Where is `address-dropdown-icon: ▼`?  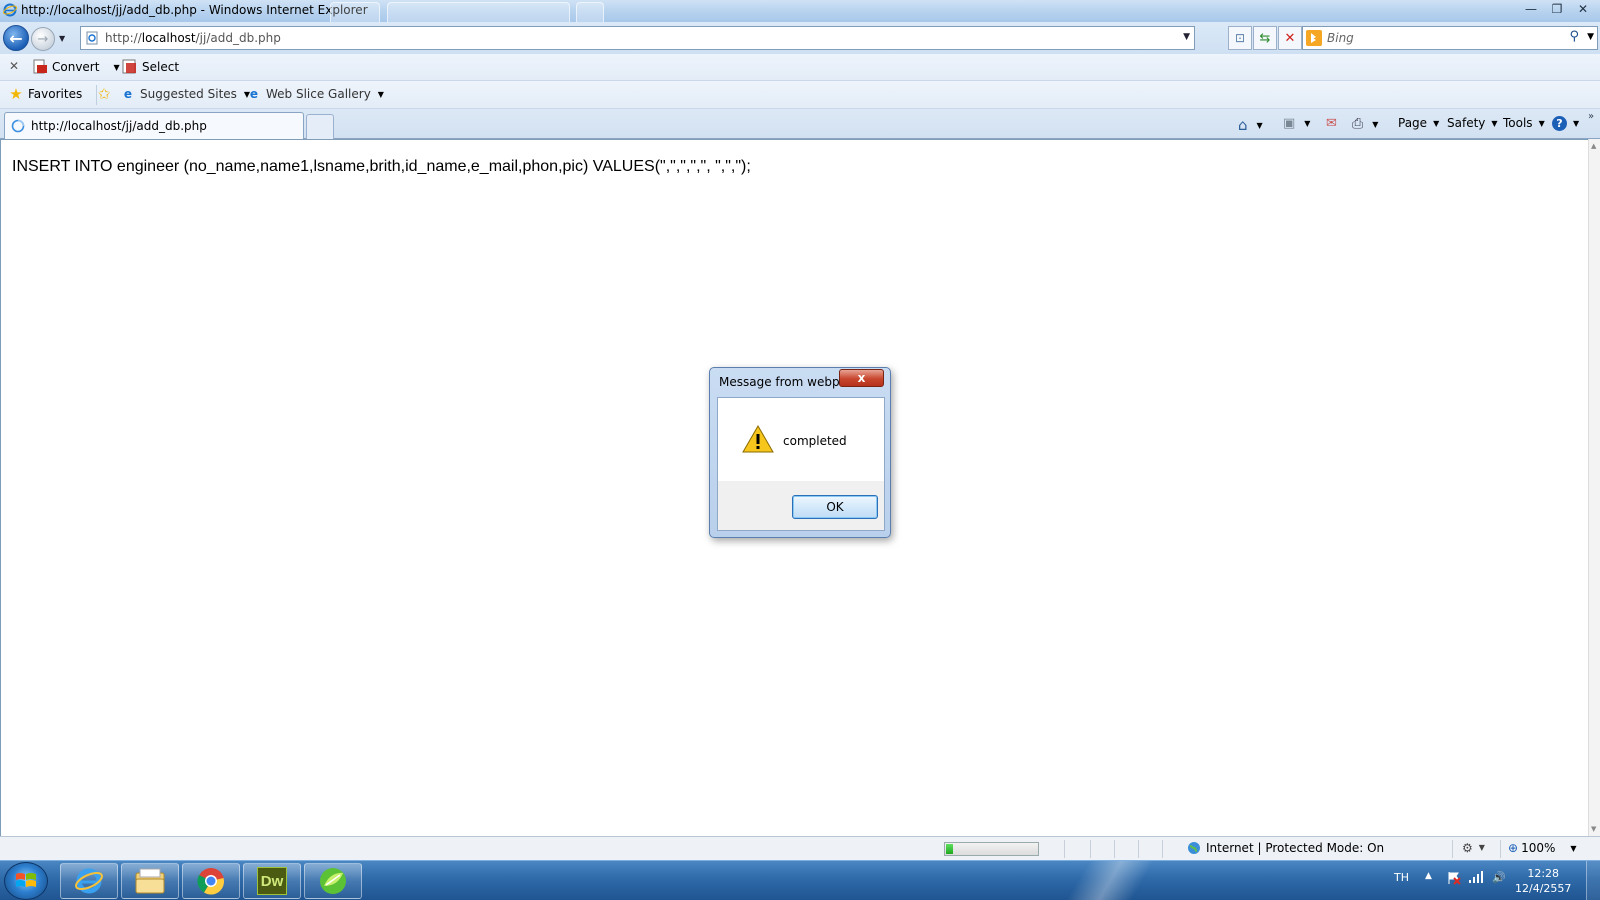 address-dropdown-icon: ▼ is located at coordinates (1186, 37).